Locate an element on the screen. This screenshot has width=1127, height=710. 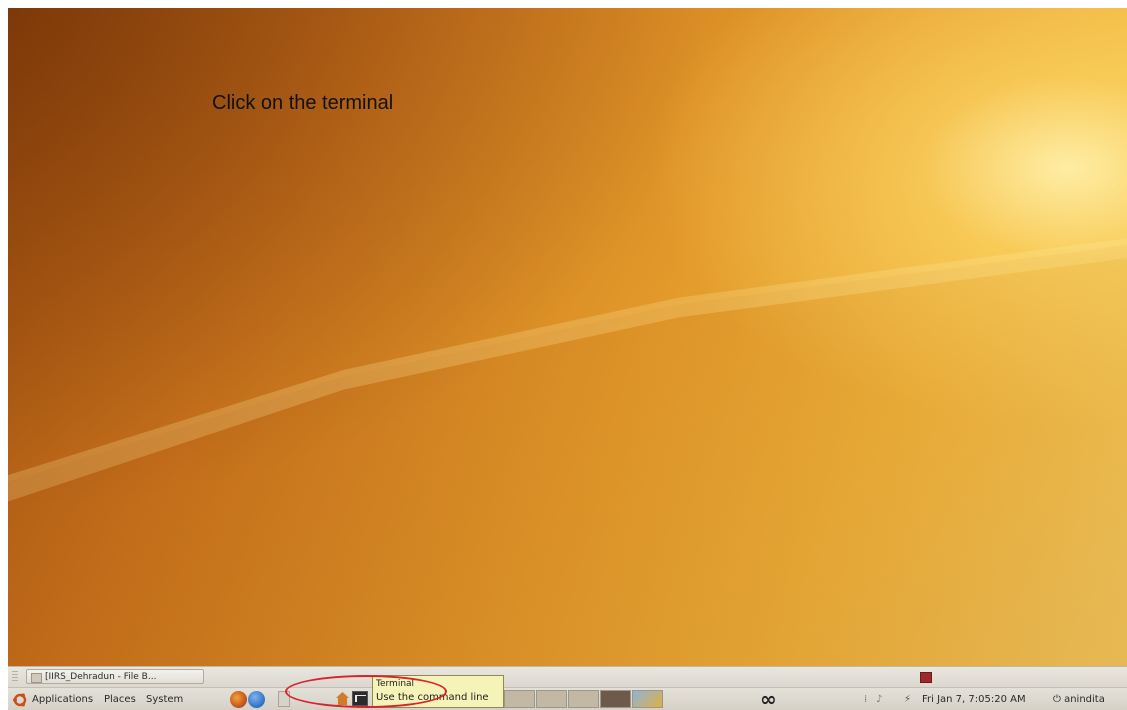
power-icon: ⏻ is located at coordinates (1059, 699).